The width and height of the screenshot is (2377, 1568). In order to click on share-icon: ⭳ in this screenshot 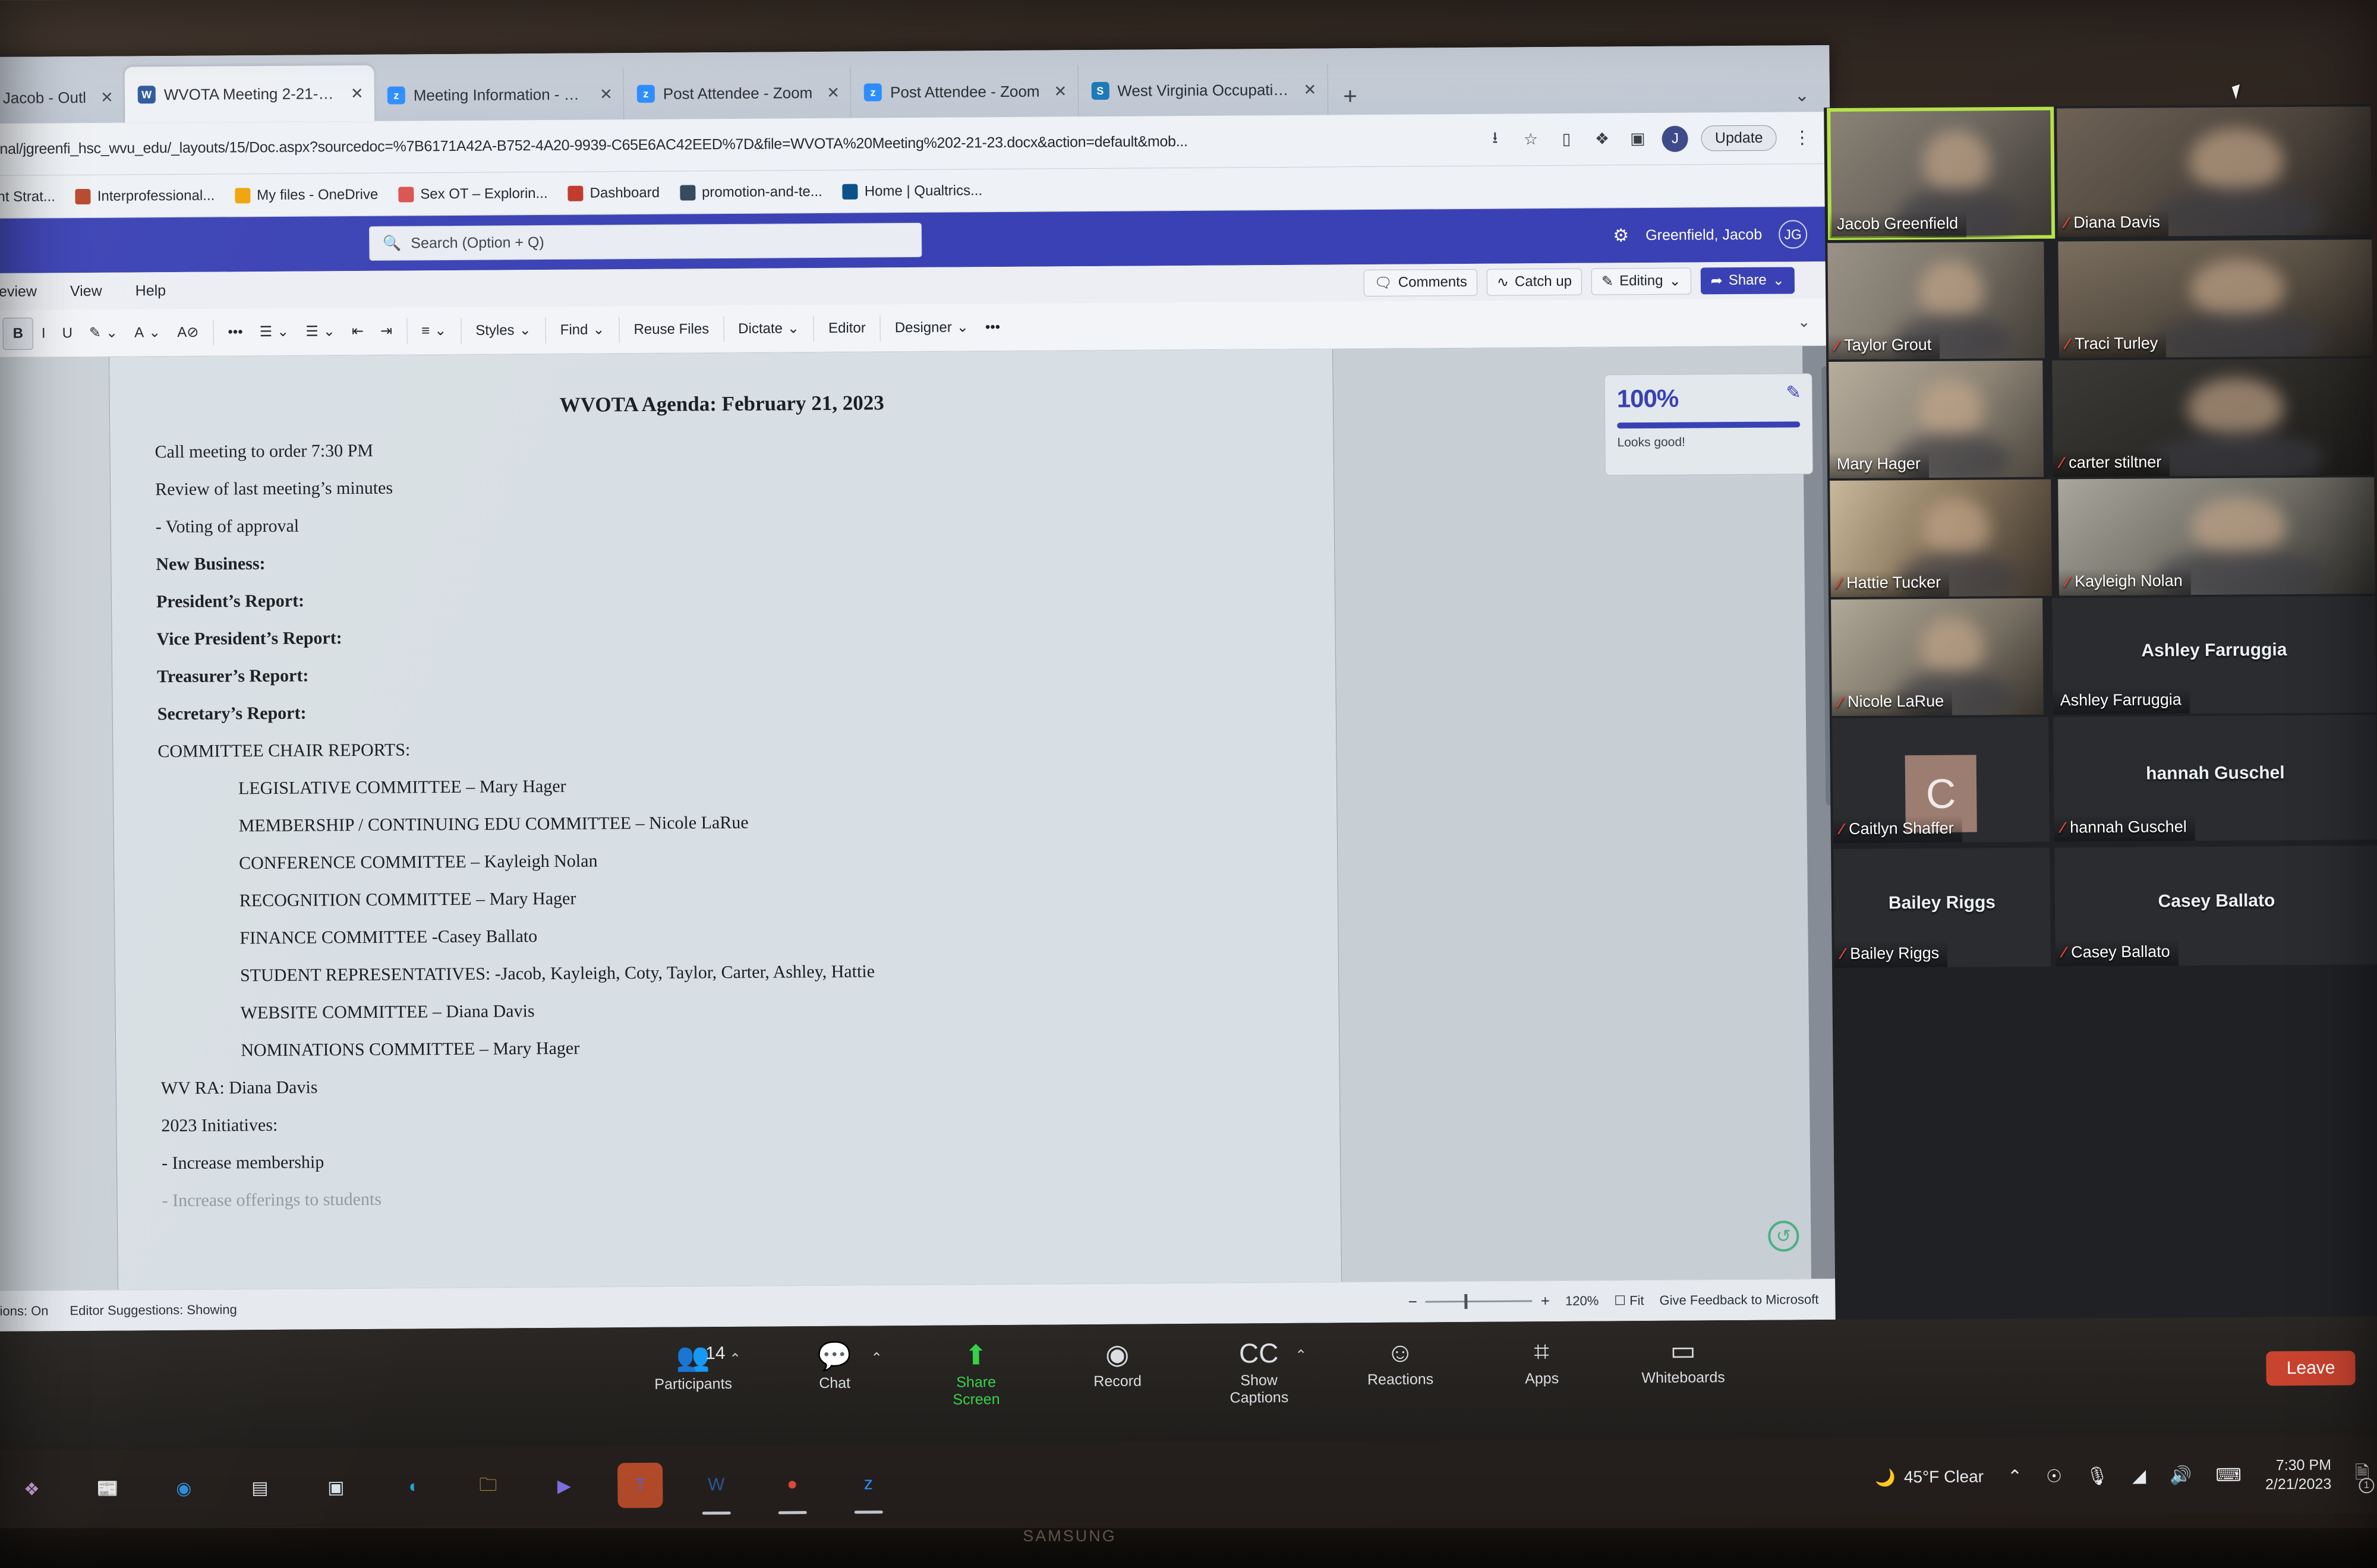, I will do `click(1495, 139)`.